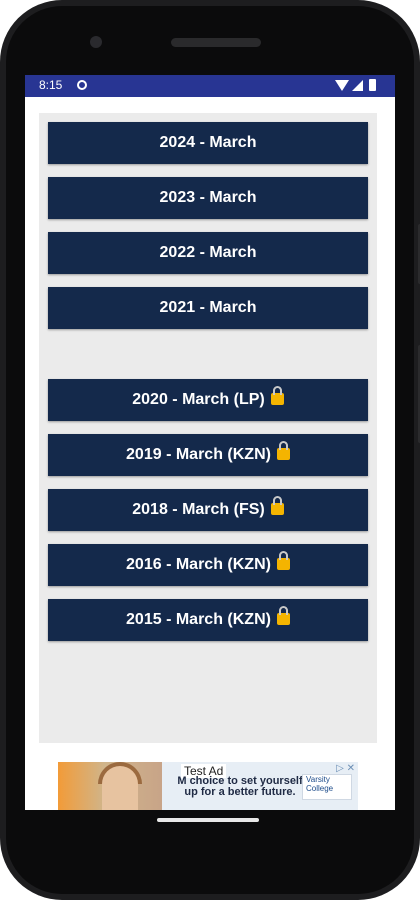 This screenshot has width=420, height=900. Describe the element at coordinates (198, 454) in the screenshot. I see `button-label: 2019 - March (KZN)` at that location.